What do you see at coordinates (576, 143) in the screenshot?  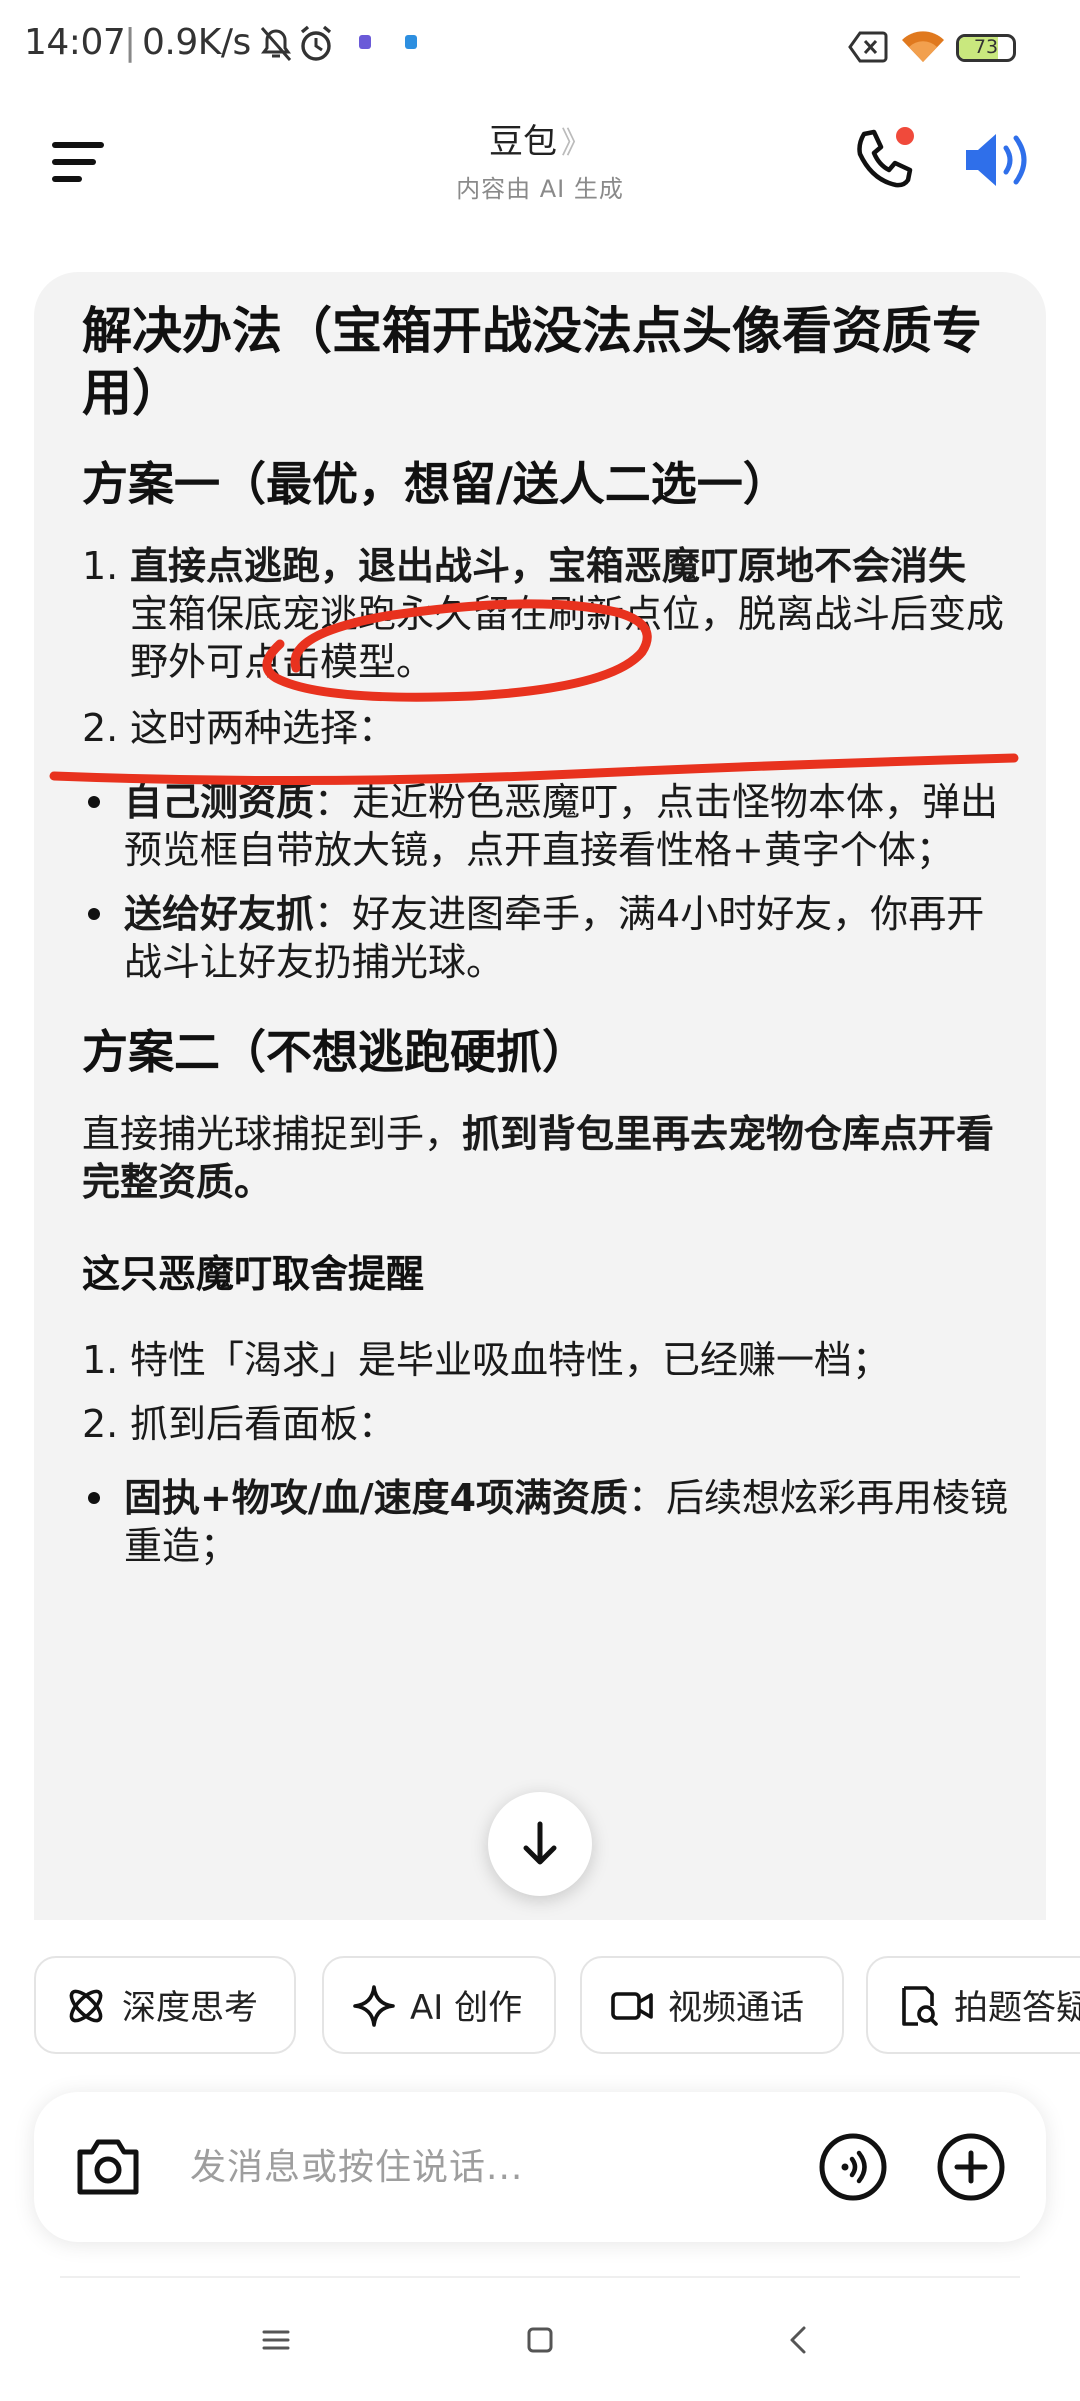 I see `chevron-right-icon: 》` at bounding box center [576, 143].